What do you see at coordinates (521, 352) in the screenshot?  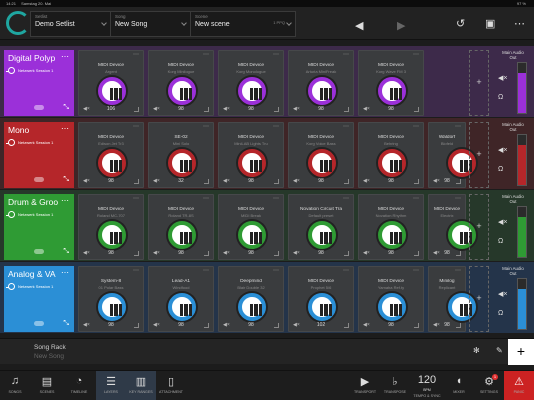 I see `add-rack-button: +` at bounding box center [521, 352].